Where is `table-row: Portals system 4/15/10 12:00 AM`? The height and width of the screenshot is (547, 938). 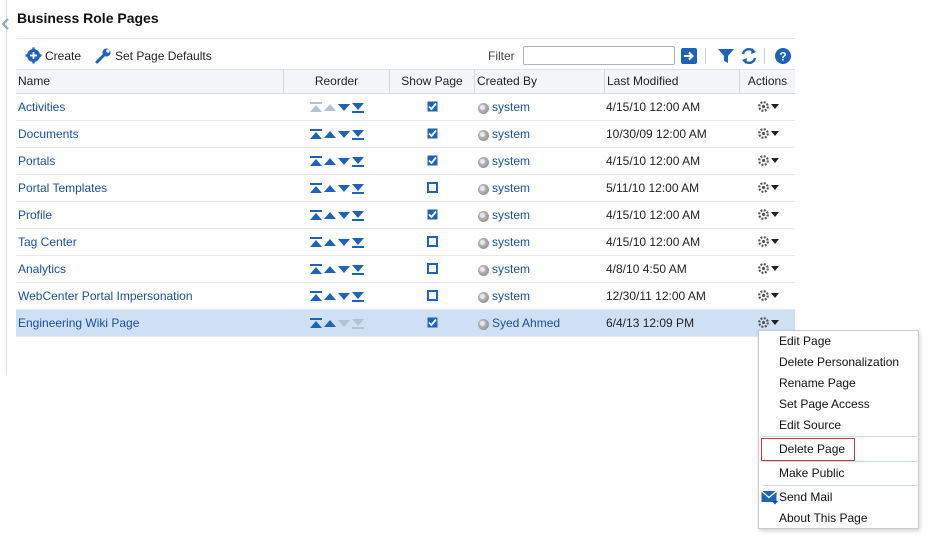
table-row: Portals system 4/15/10 12:00 AM is located at coordinates (405, 161).